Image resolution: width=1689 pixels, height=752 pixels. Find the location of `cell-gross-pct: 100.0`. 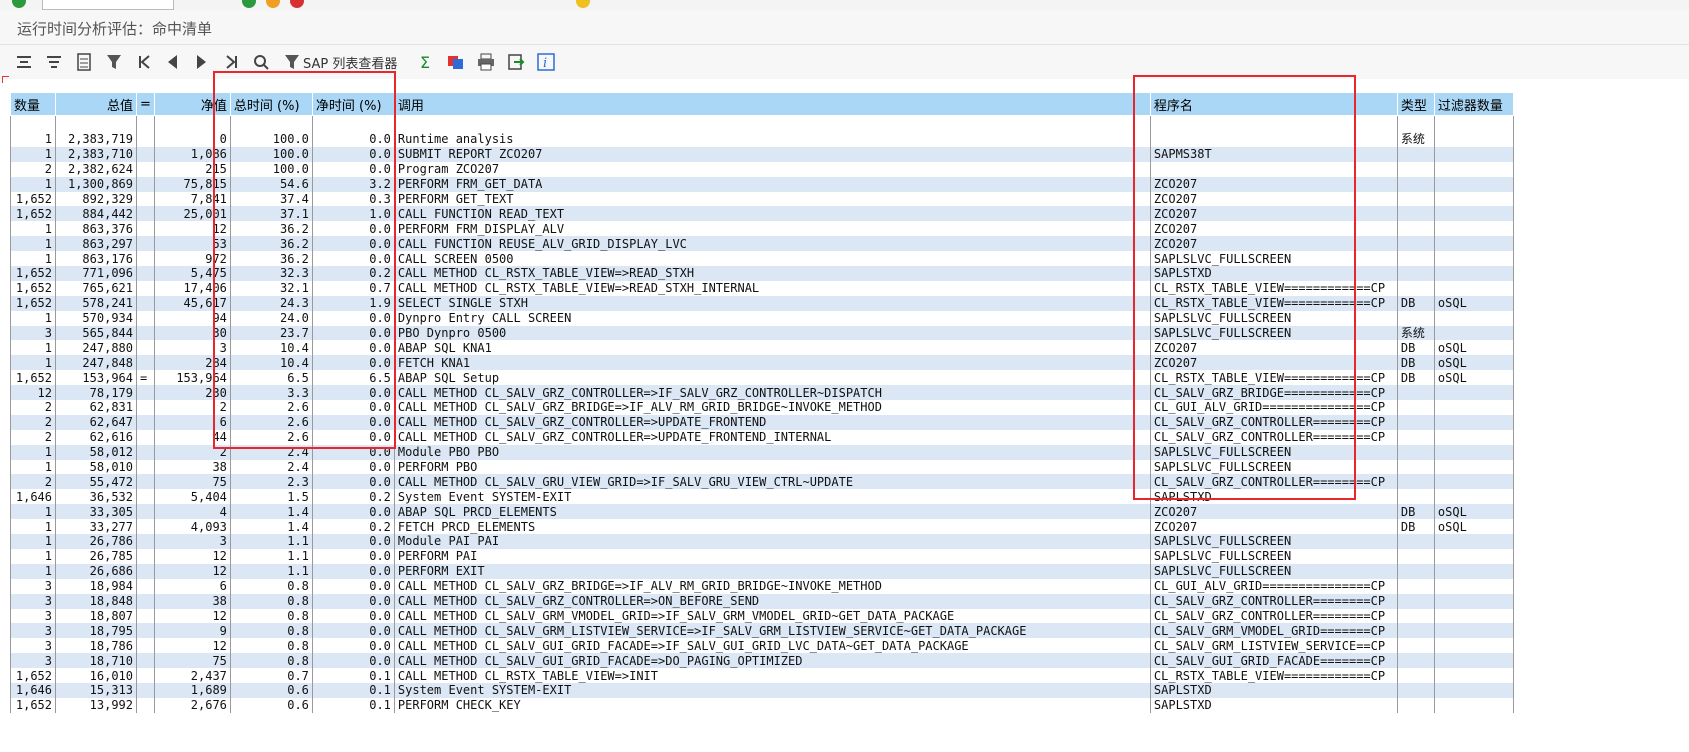

cell-gross-pct: 100.0 is located at coordinates (271, 169).